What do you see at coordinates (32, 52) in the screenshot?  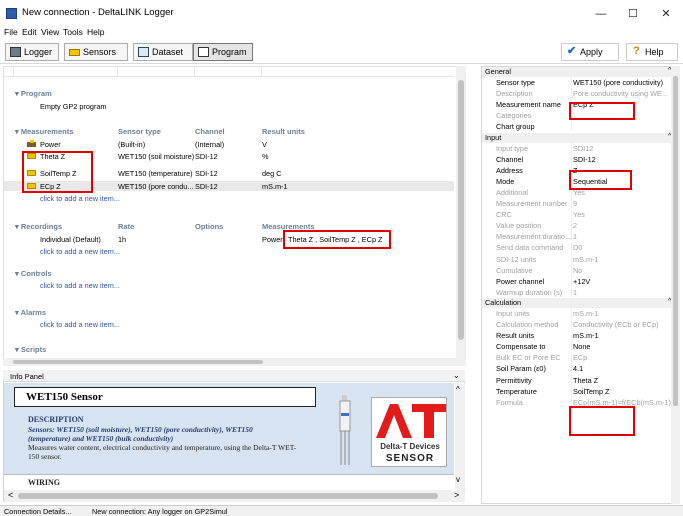 I see `logger-tab: Logger` at bounding box center [32, 52].